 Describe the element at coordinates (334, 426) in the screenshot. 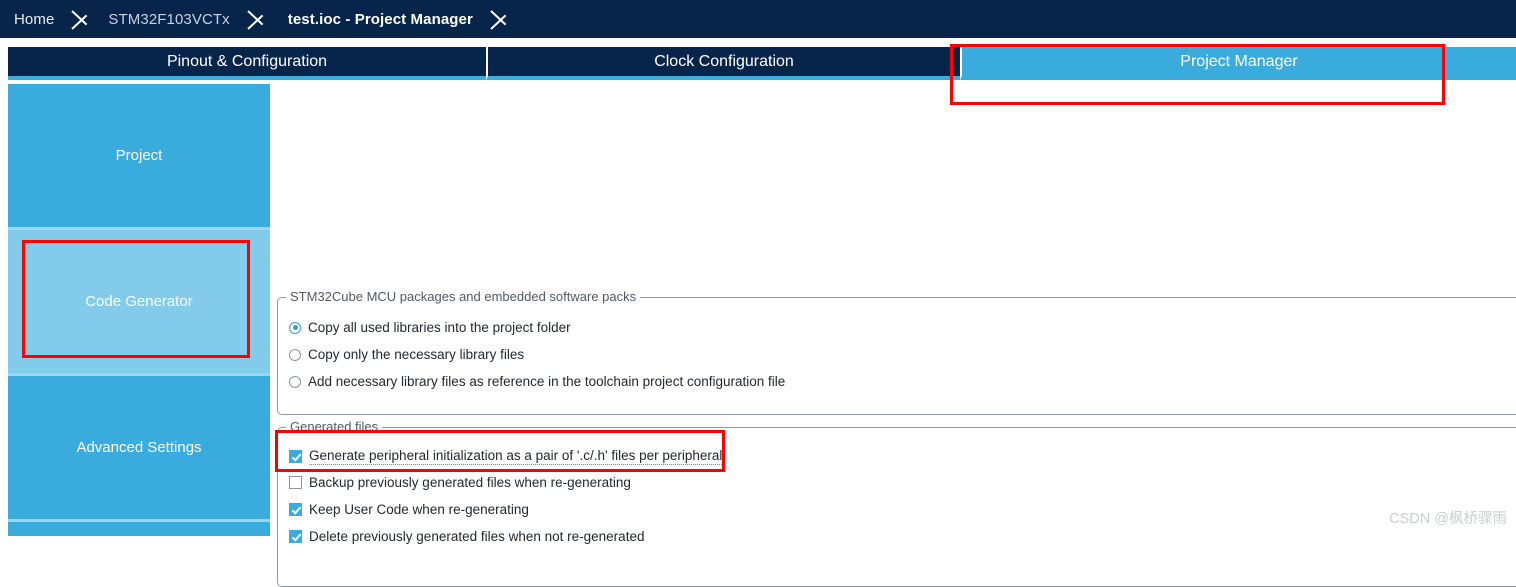

I see `generated-files-groupbox-legend: Generated files` at that location.